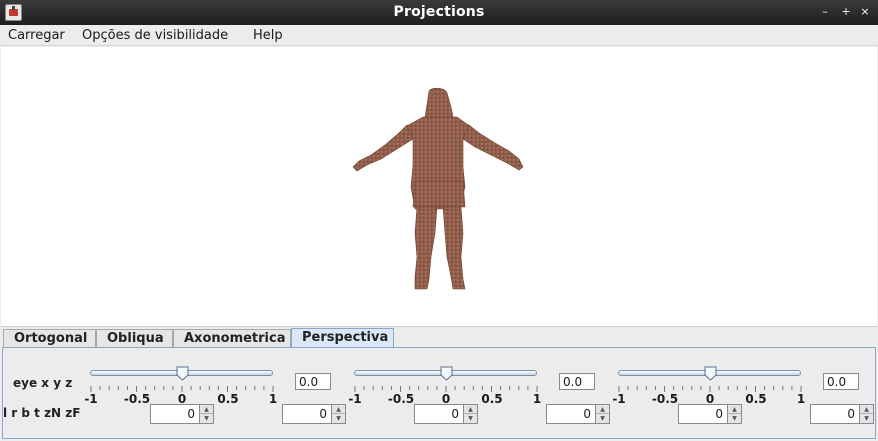 The height and width of the screenshot is (441, 878). Describe the element at coordinates (232, 338) in the screenshot. I see `tab-axonometrica: Axonometrica` at that location.